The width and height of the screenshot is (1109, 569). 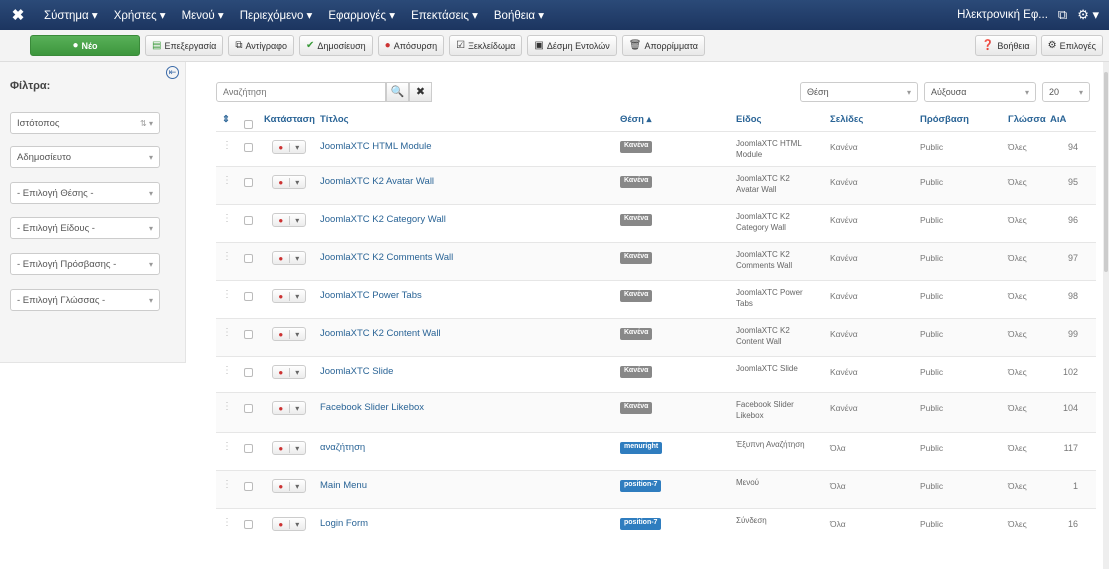 I want to click on menu-system: Σύστημα ▾, so click(x=71, y=15).